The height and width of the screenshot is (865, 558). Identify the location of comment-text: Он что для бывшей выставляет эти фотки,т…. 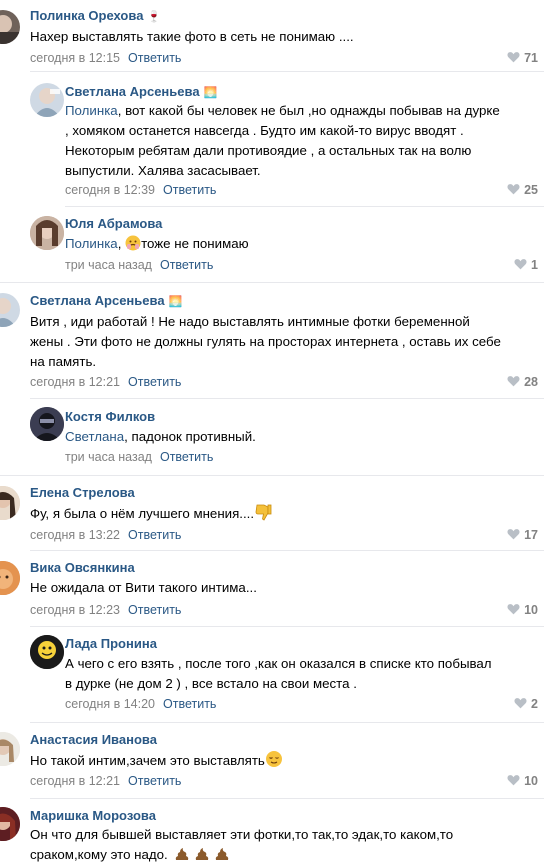
(242, 844).